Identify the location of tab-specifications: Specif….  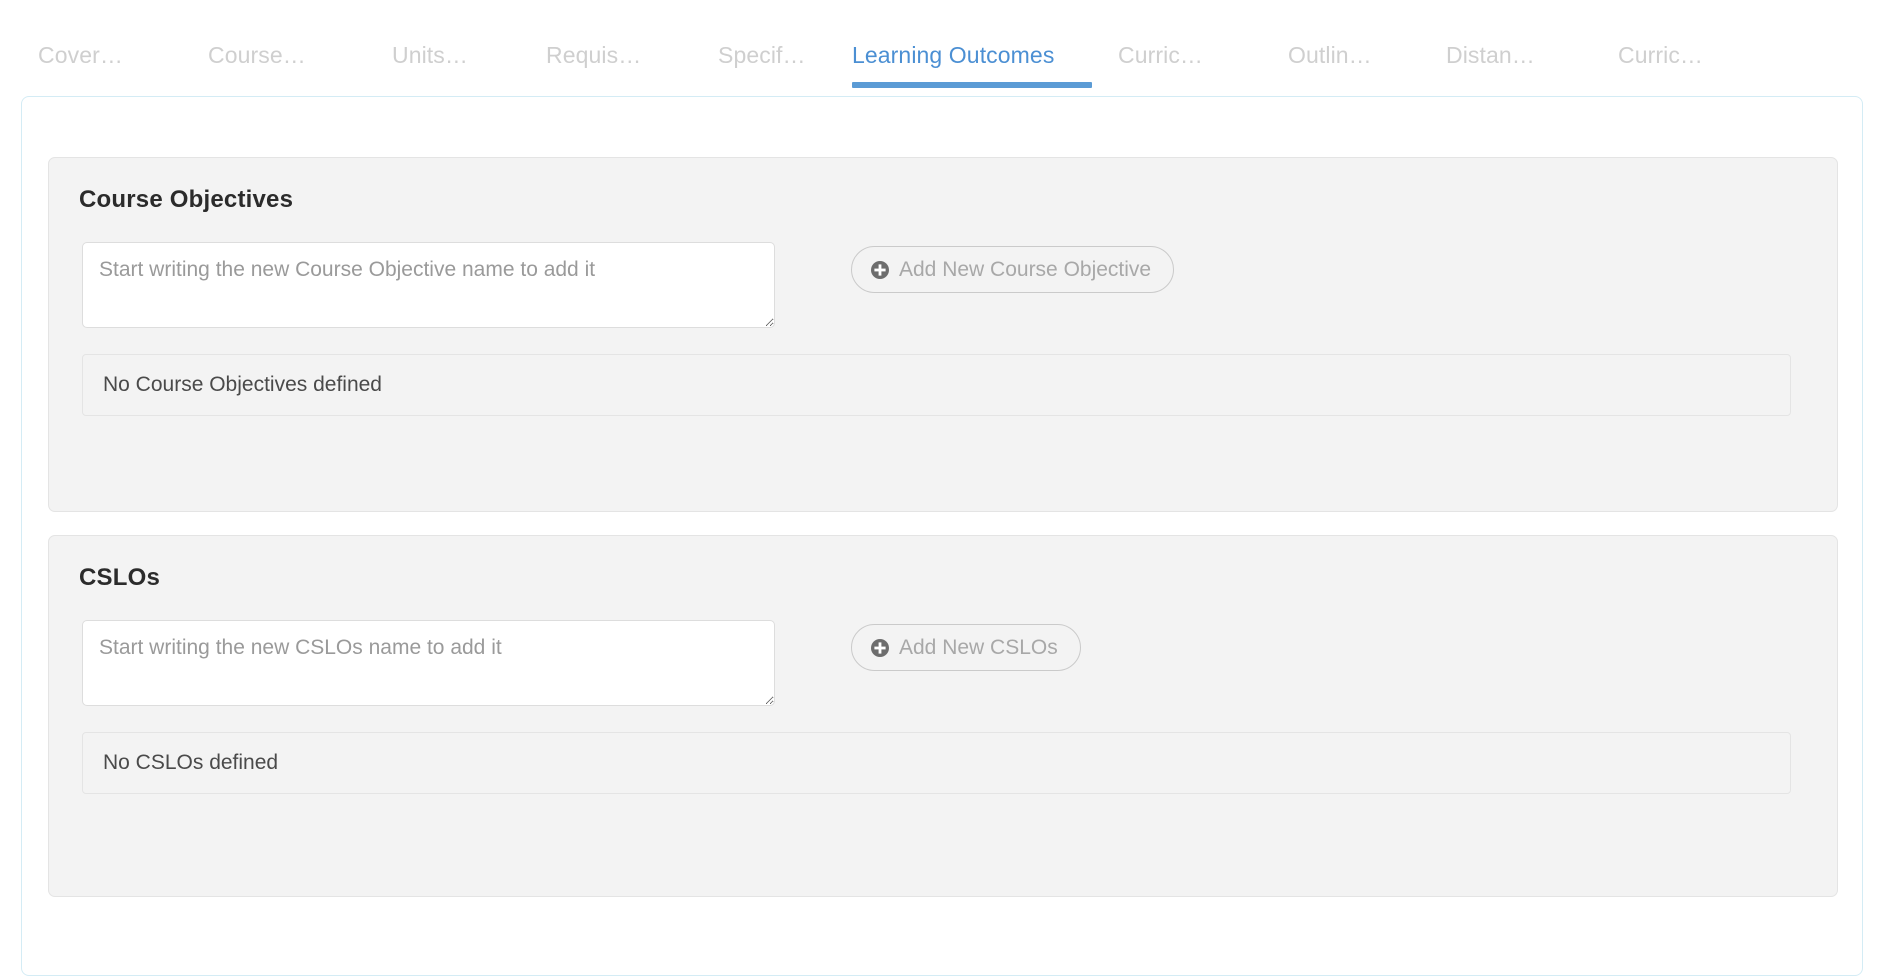
(770, 64).